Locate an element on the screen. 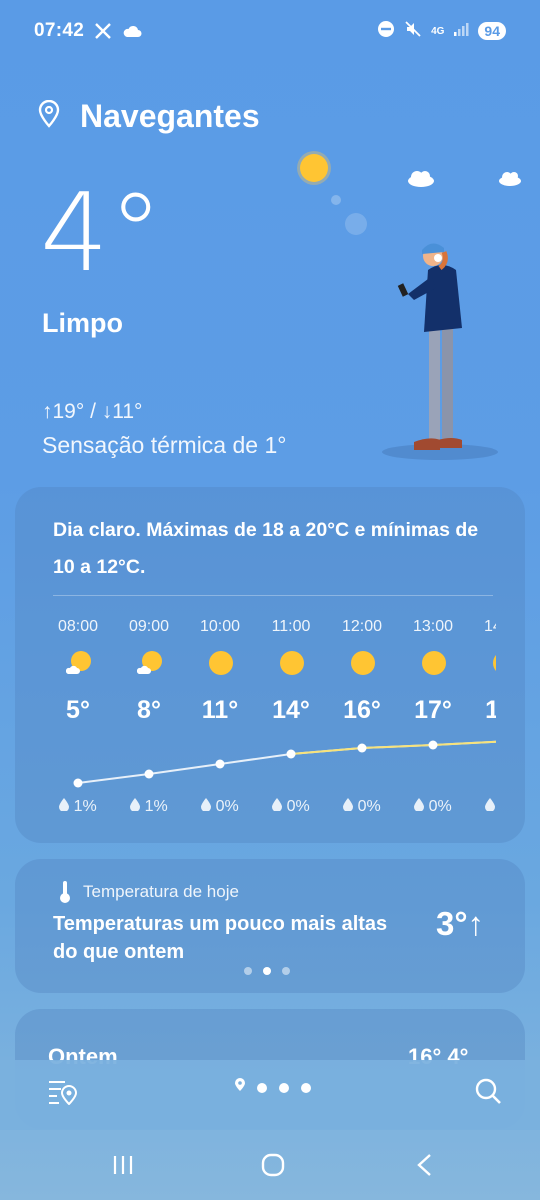 Image resolution: width=540 pixels, height=1200 pixels. cloud-notification-icon is located at coordinates (132, 31).